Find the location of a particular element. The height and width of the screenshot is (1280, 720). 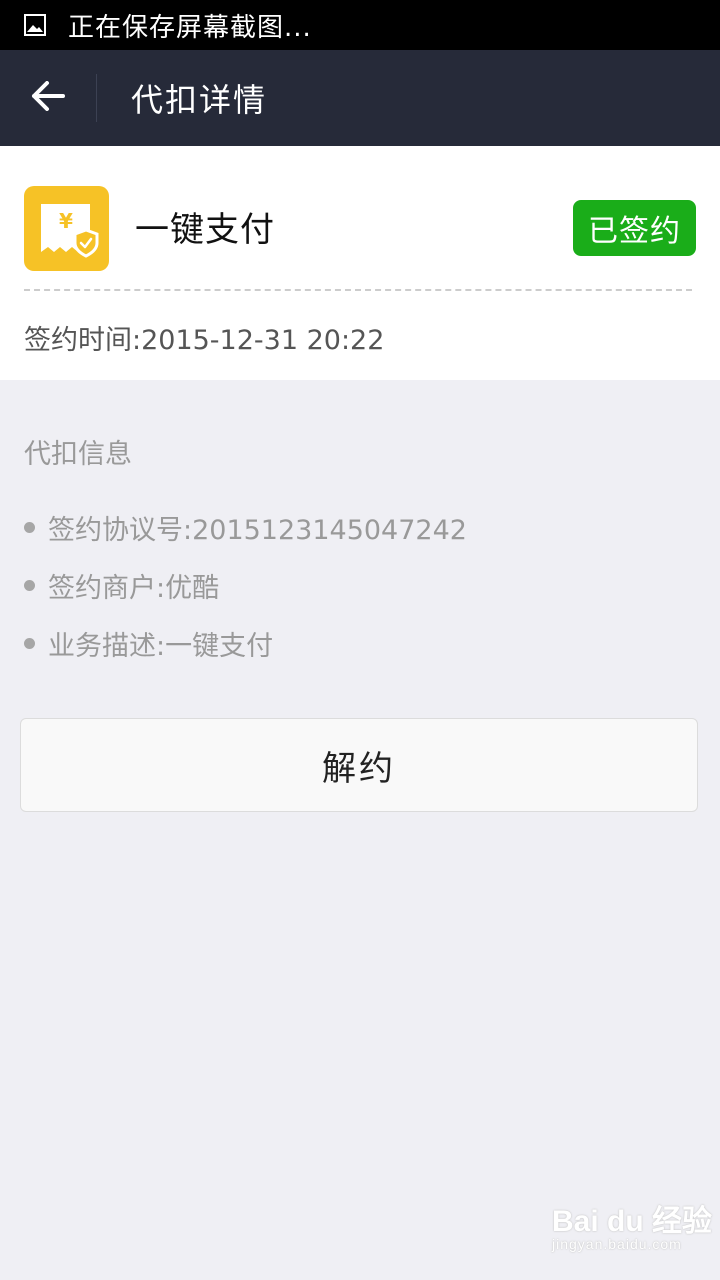

divider is located at coordinates (358, 290).